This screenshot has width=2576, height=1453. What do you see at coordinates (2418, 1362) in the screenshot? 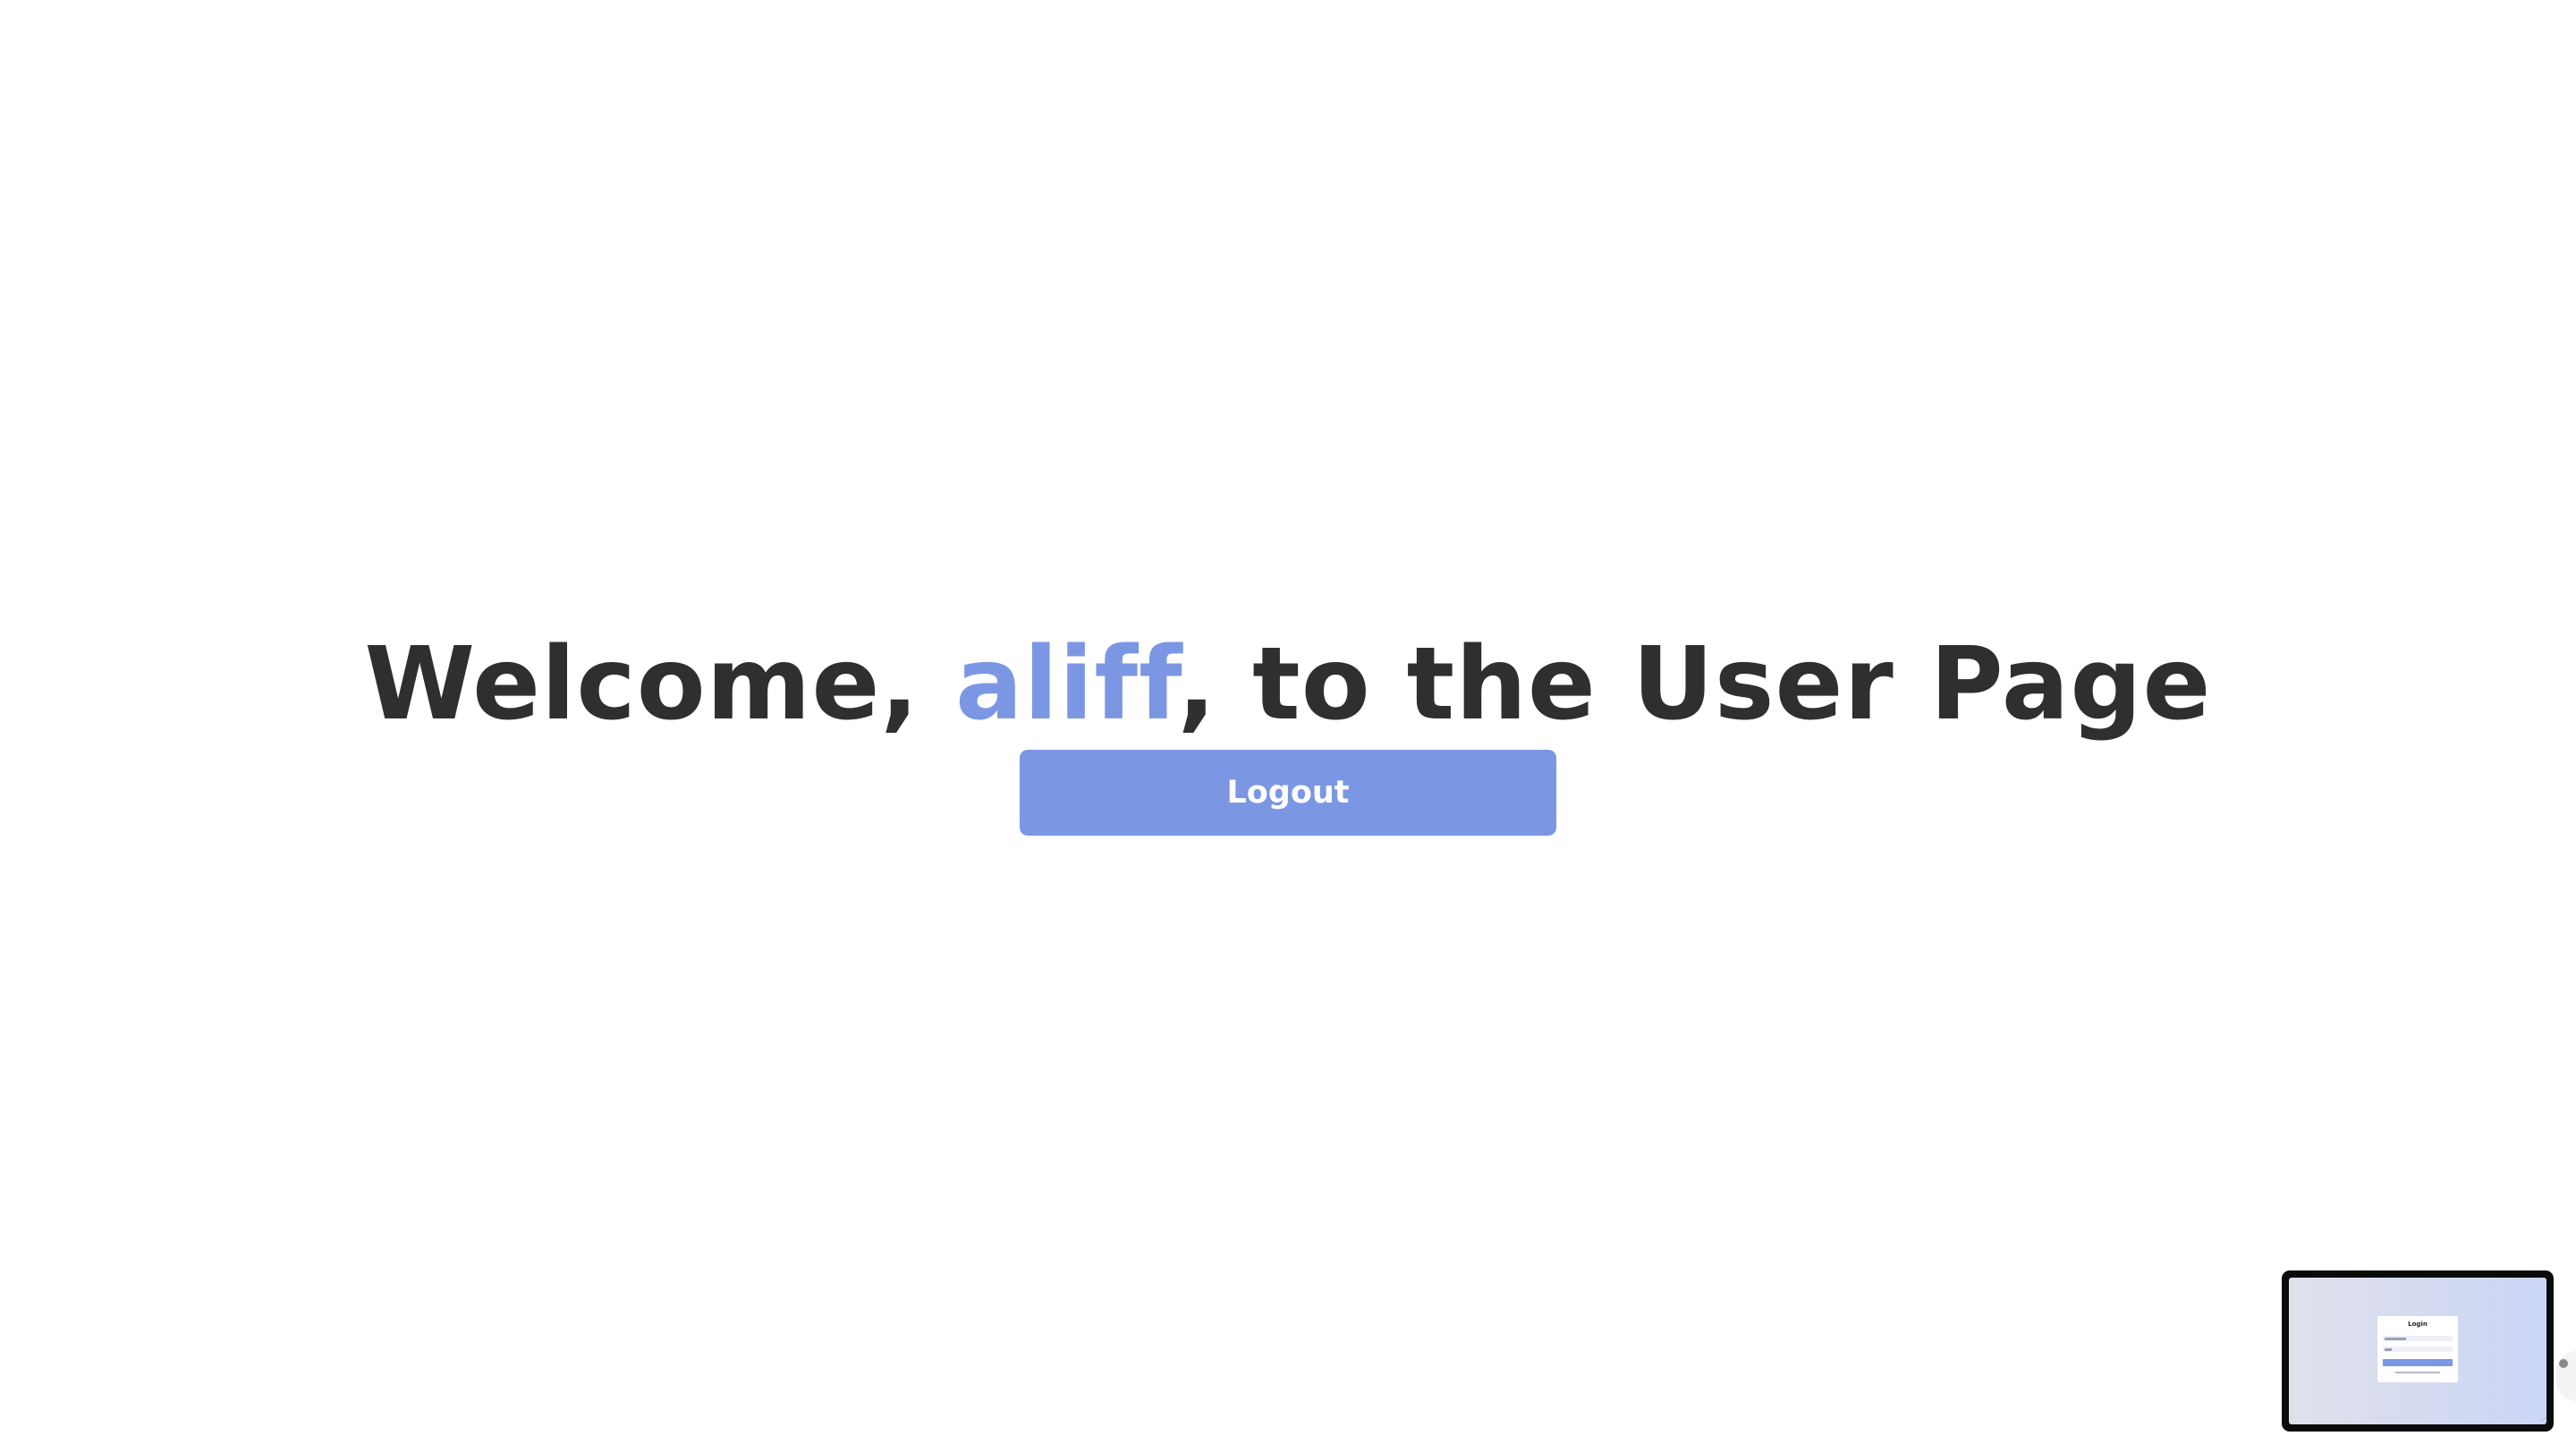
I see `preview-login-button` at bounding box center [2418, 1362].